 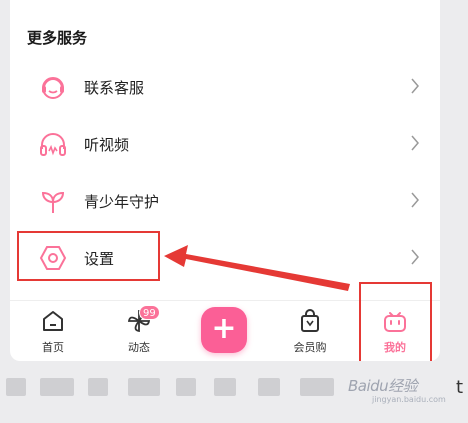 What do you see at coordinates (409, 399) in the screenshot?
I see `watermark-subtext: jingyan.baidu.com` at bounding box center [409, 399].